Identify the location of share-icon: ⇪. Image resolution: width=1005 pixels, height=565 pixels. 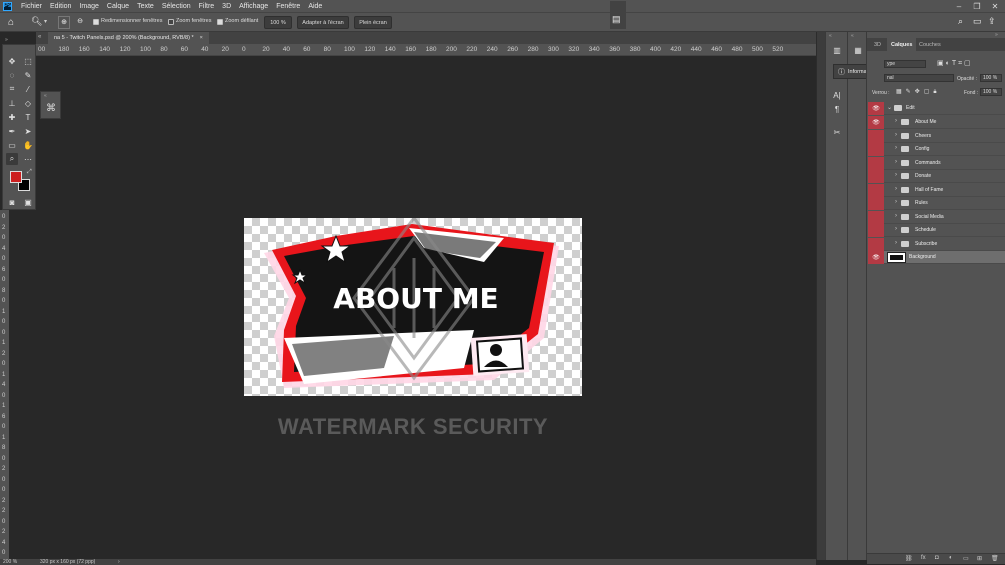
(992, 21).